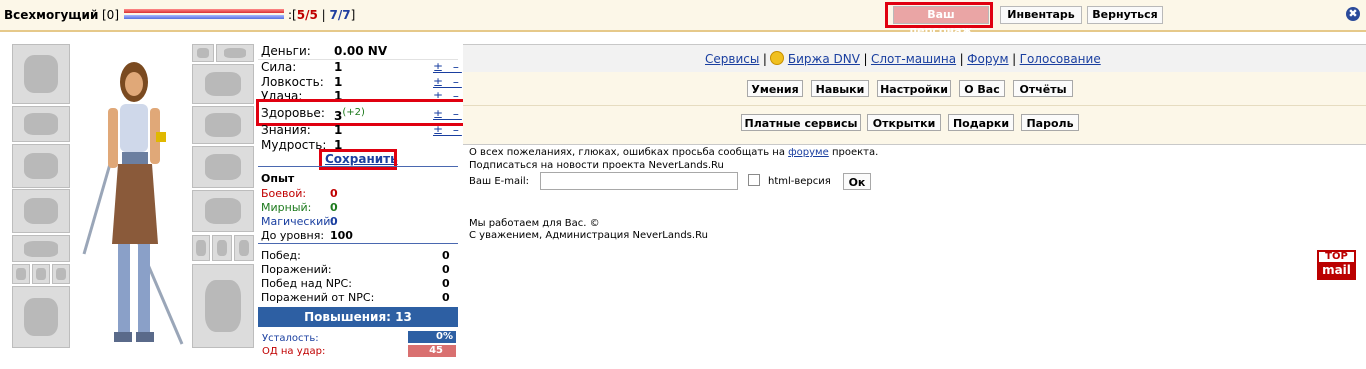 The image size is (1366, 369). What do you see at coordinates (41, 166) in the screenshot?
I see `weapon-left-slot` at bounding box center [41, 166].